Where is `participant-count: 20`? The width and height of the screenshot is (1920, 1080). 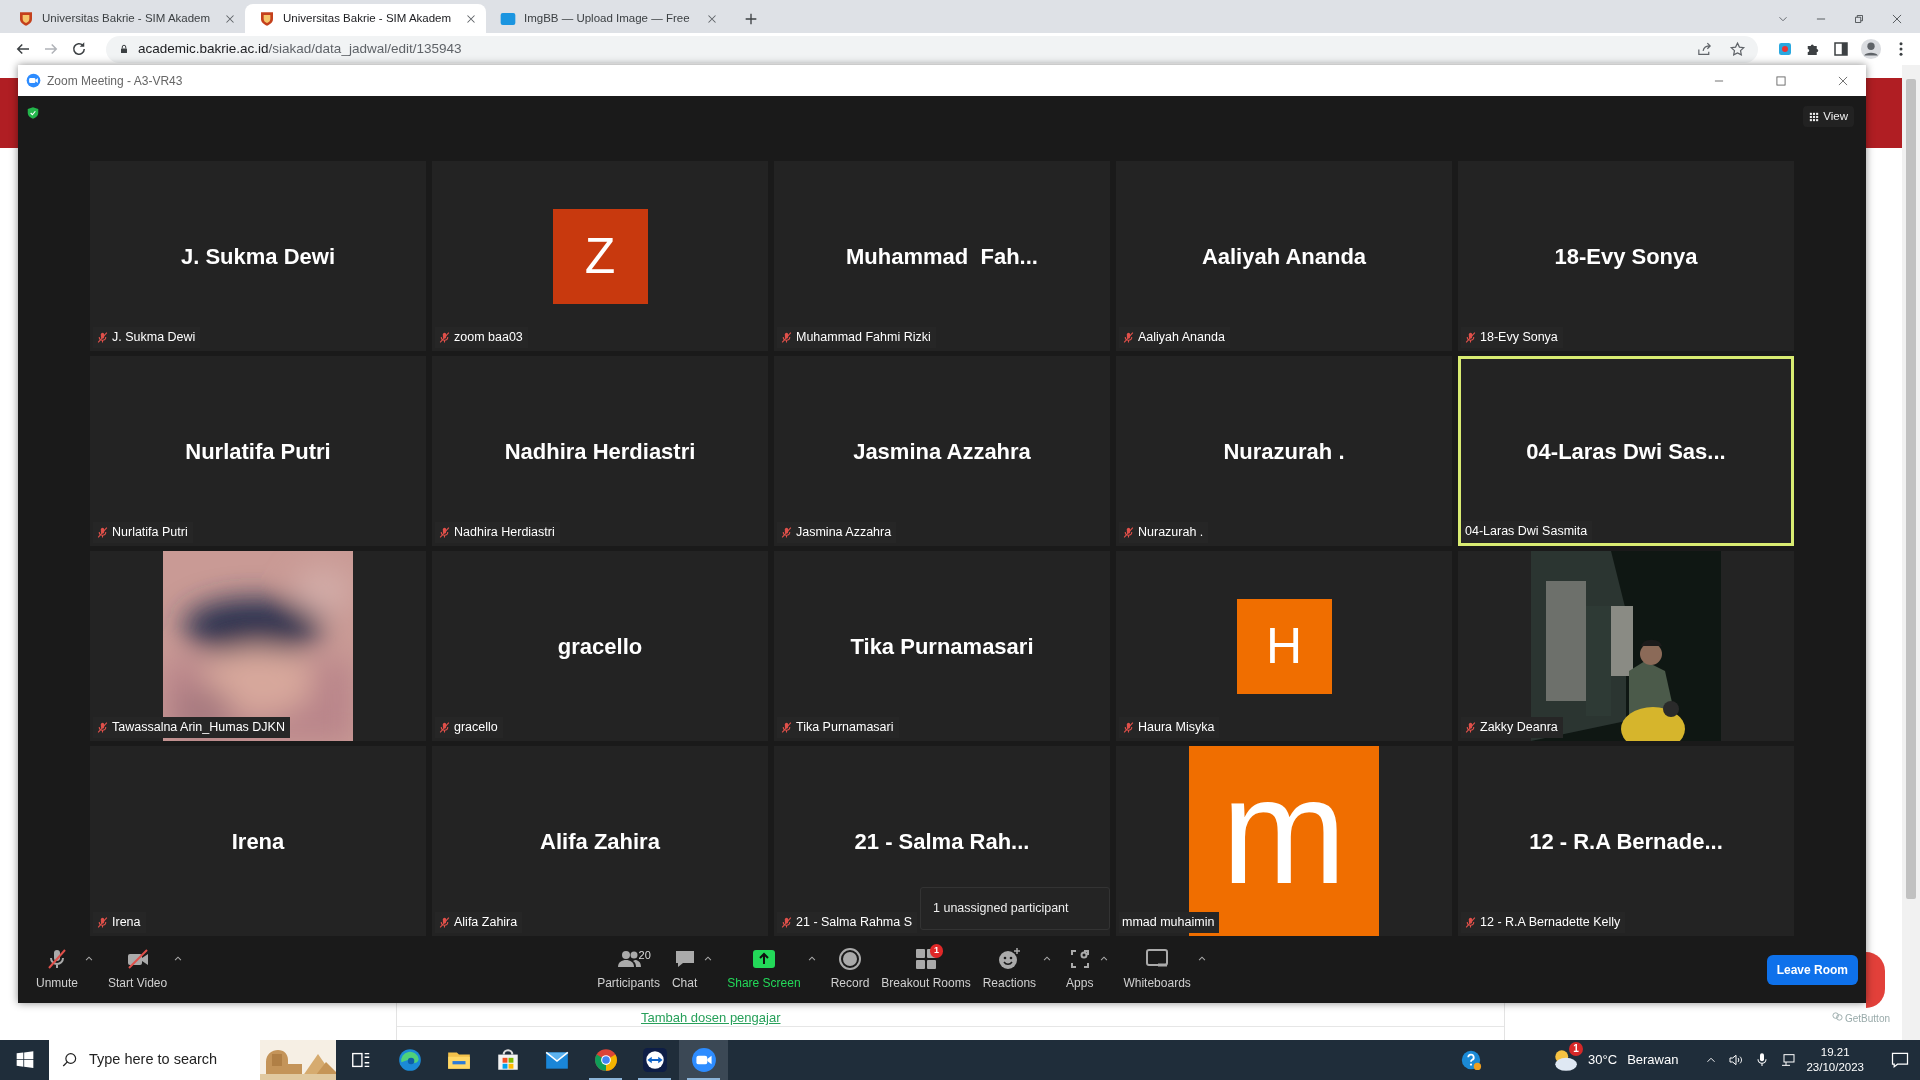 participant-count: 20 is located at coordinates (644, 955).